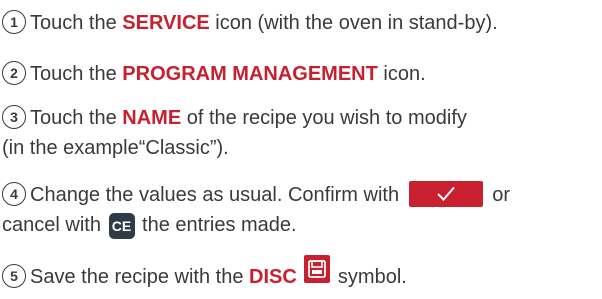  Describe the element at coordinates (401, 74) in the screenshot. I see `step-text: icon.` at that location.